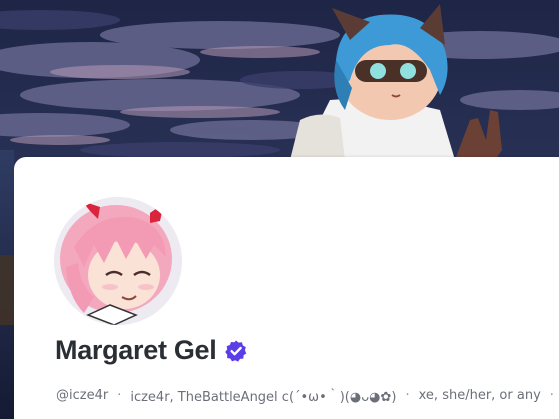 The width and height of the screenshot is (559, 419). I want to click on display-name-row: Margaret Gel, so click(151, 350).